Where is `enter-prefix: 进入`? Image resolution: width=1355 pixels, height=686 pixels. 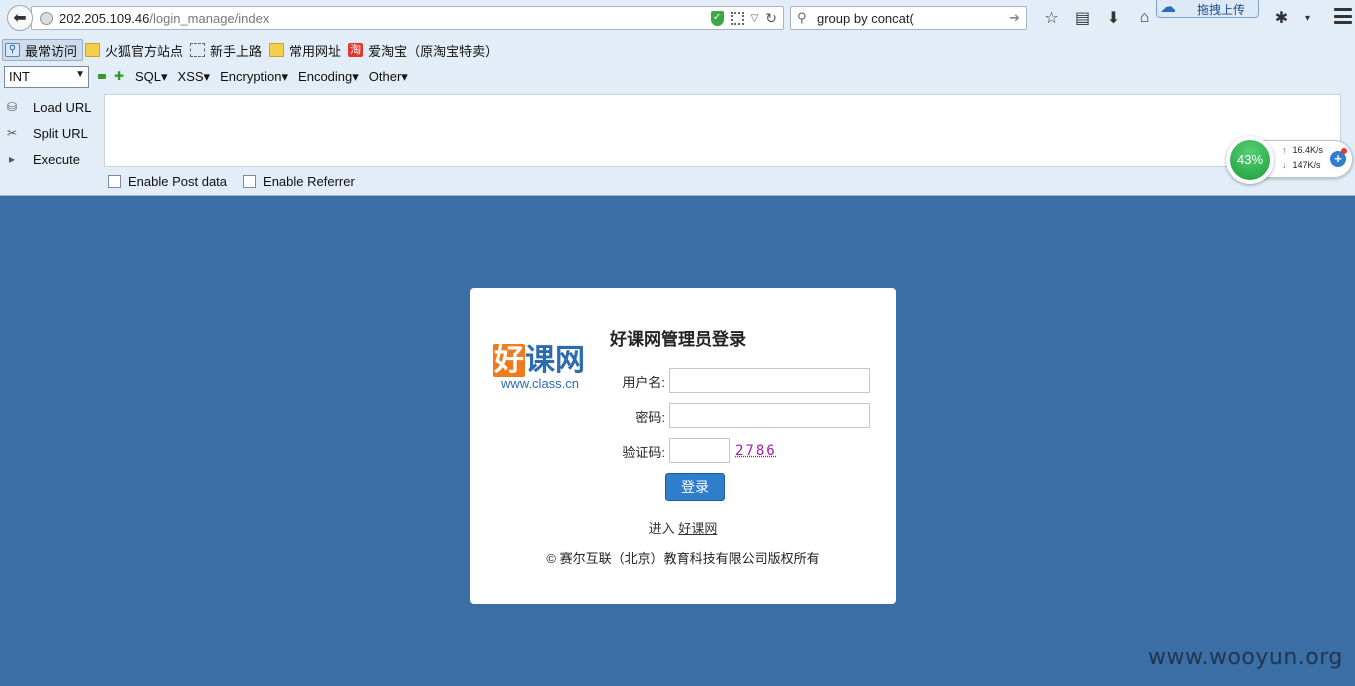 enter-prefix: 进入 is located at coordinates (661, 528).